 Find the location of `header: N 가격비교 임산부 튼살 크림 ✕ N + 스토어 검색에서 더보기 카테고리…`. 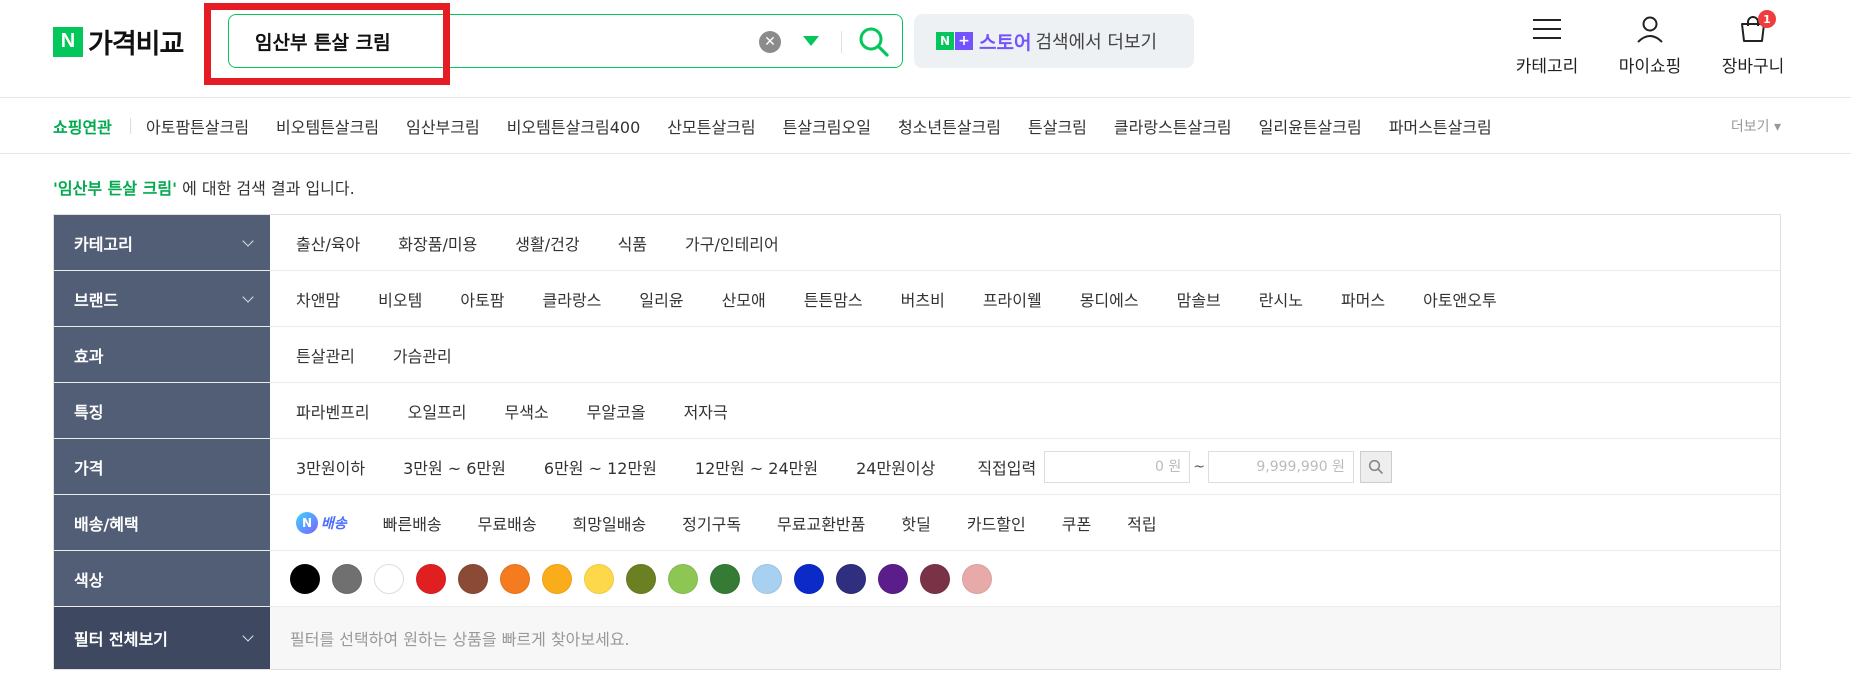

header: N 가격비교 임산부 튼살 크림 ✕ N + 스토어 검색에서 더보기 카테고리… is located at coordinates (925, 49).